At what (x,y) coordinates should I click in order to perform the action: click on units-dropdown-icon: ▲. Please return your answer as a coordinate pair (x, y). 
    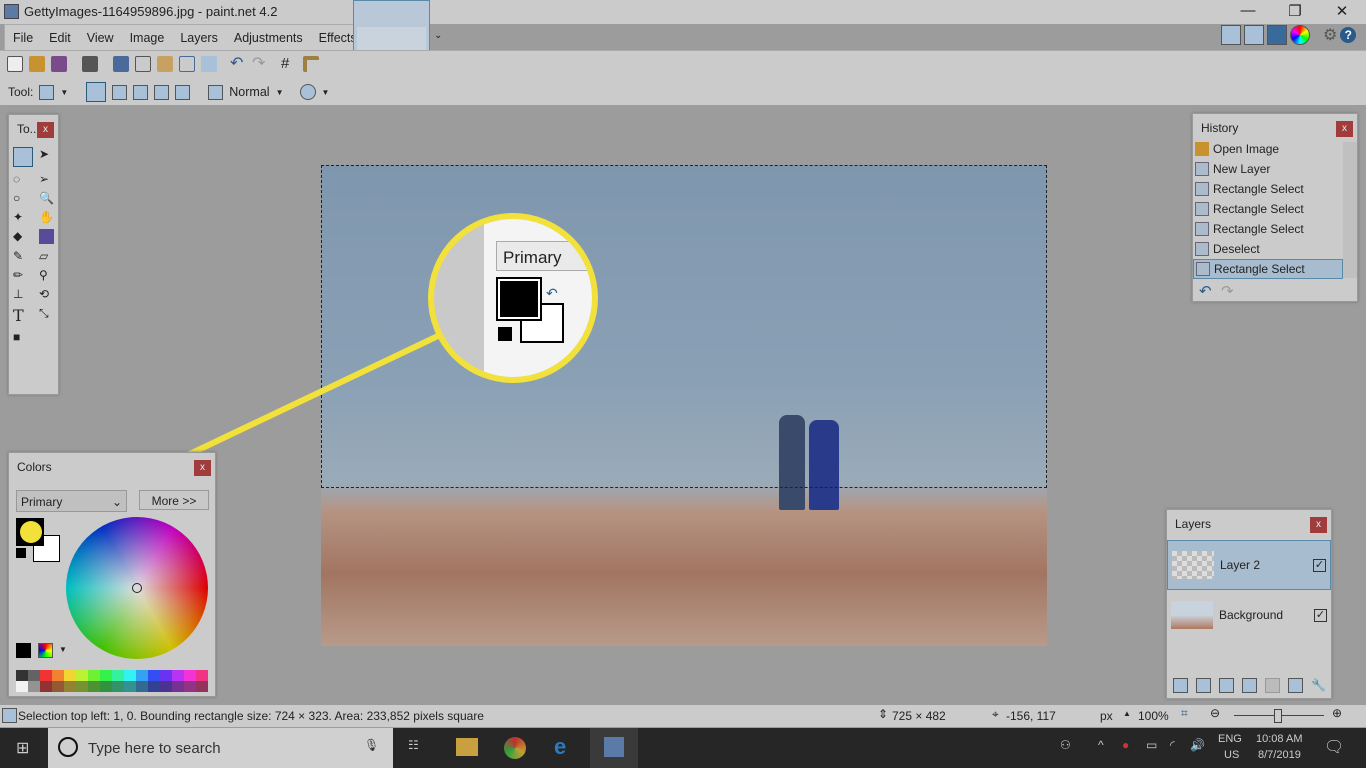
    Looking at the image, I should click on (1127, 713).